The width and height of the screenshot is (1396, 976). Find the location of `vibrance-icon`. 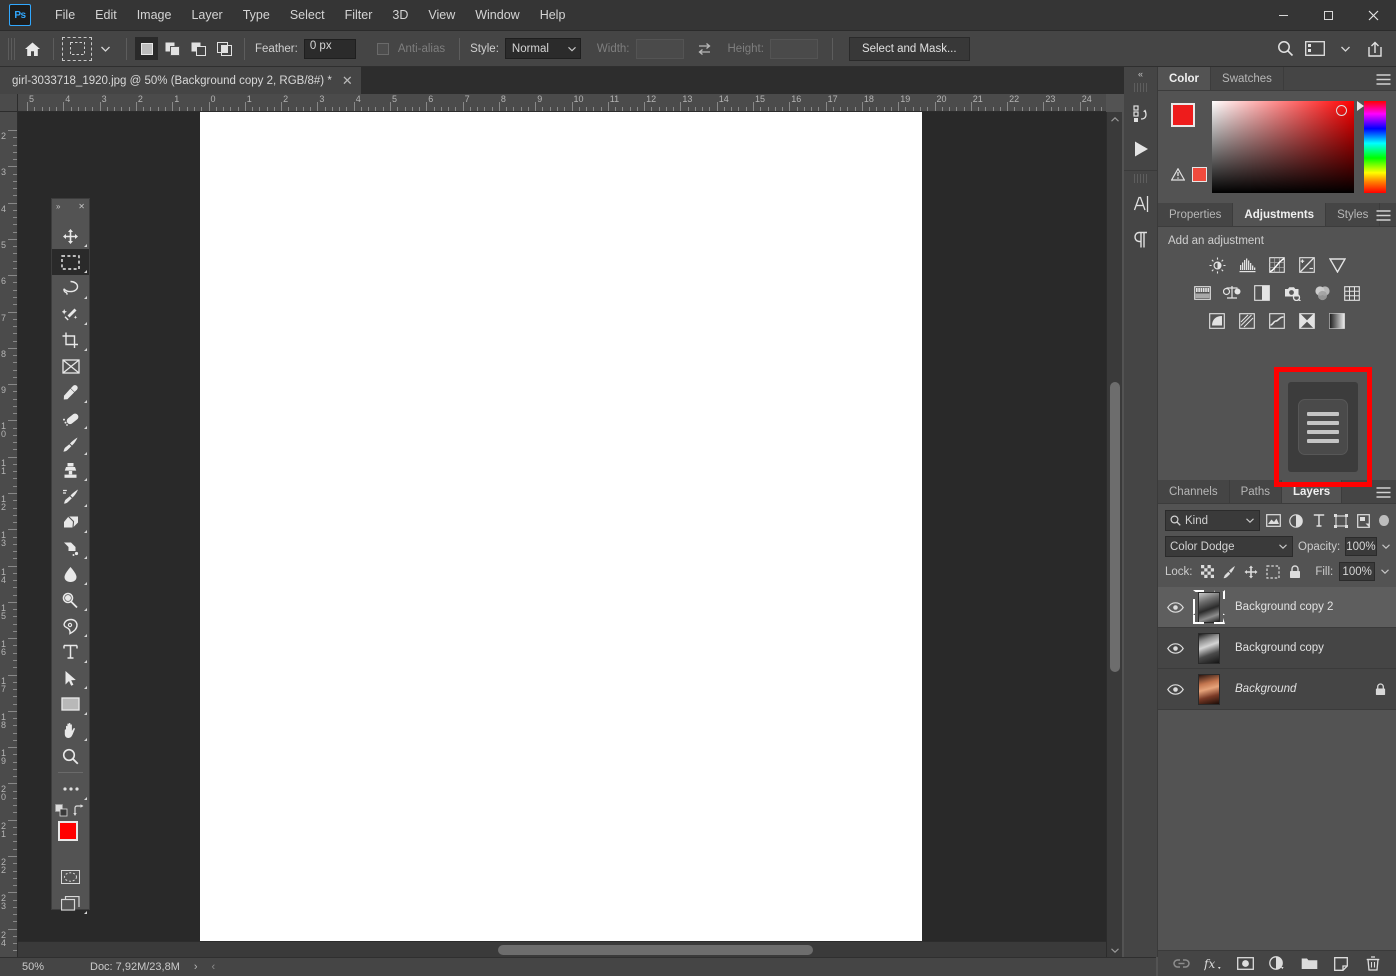

vibrance-icon is located at coordinates (1337, 265).